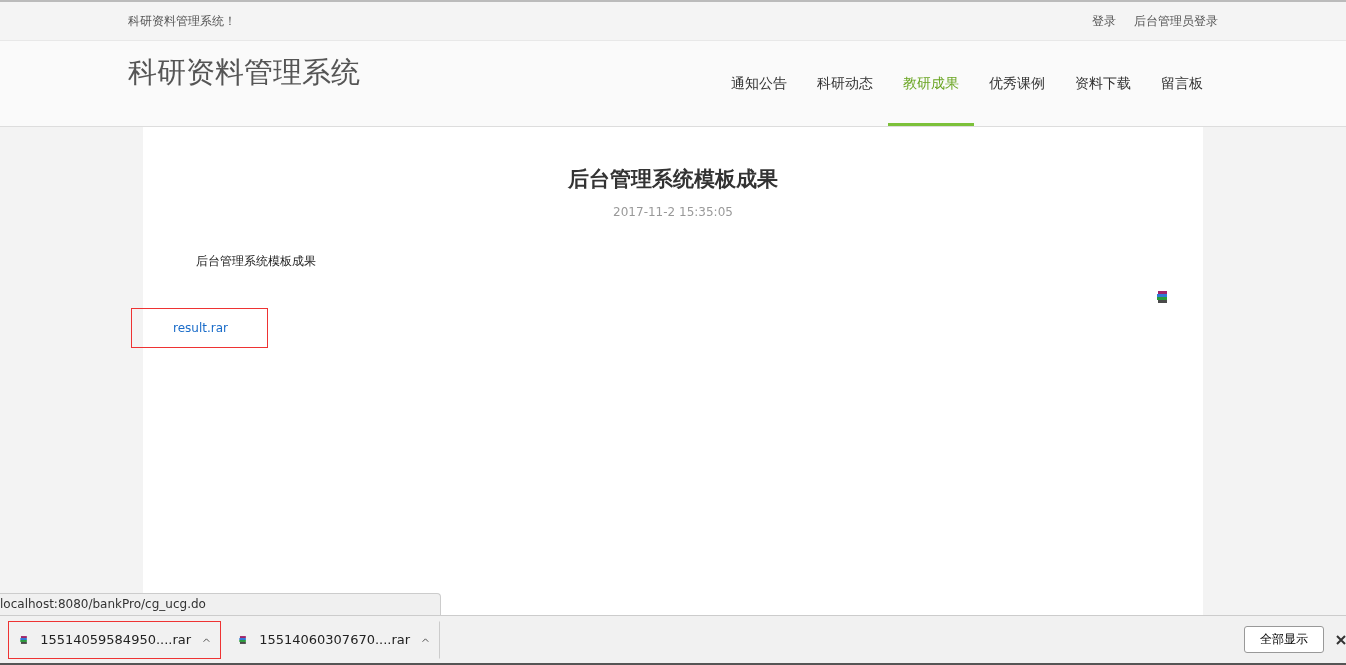  I want to click on welcome-text: 科研资料管理系统！, so click(182, 21).